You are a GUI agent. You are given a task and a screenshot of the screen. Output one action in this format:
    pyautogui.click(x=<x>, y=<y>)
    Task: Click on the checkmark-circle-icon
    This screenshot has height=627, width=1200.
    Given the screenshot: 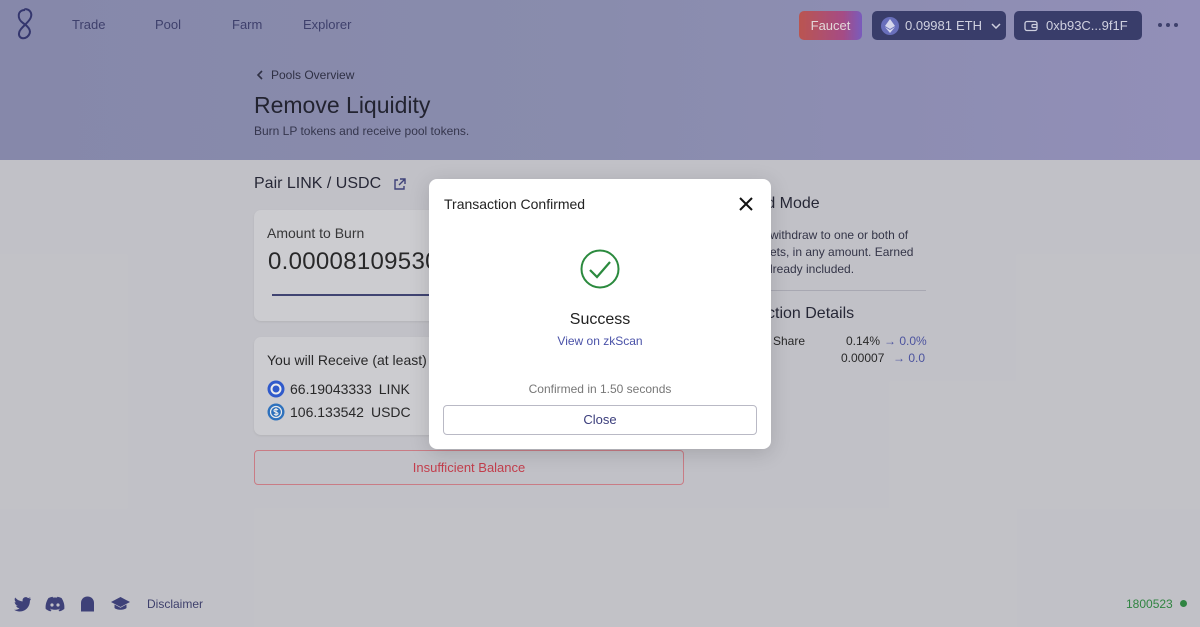 What is the action you would take?
    pyautogui.click(x=600, y=269)
    